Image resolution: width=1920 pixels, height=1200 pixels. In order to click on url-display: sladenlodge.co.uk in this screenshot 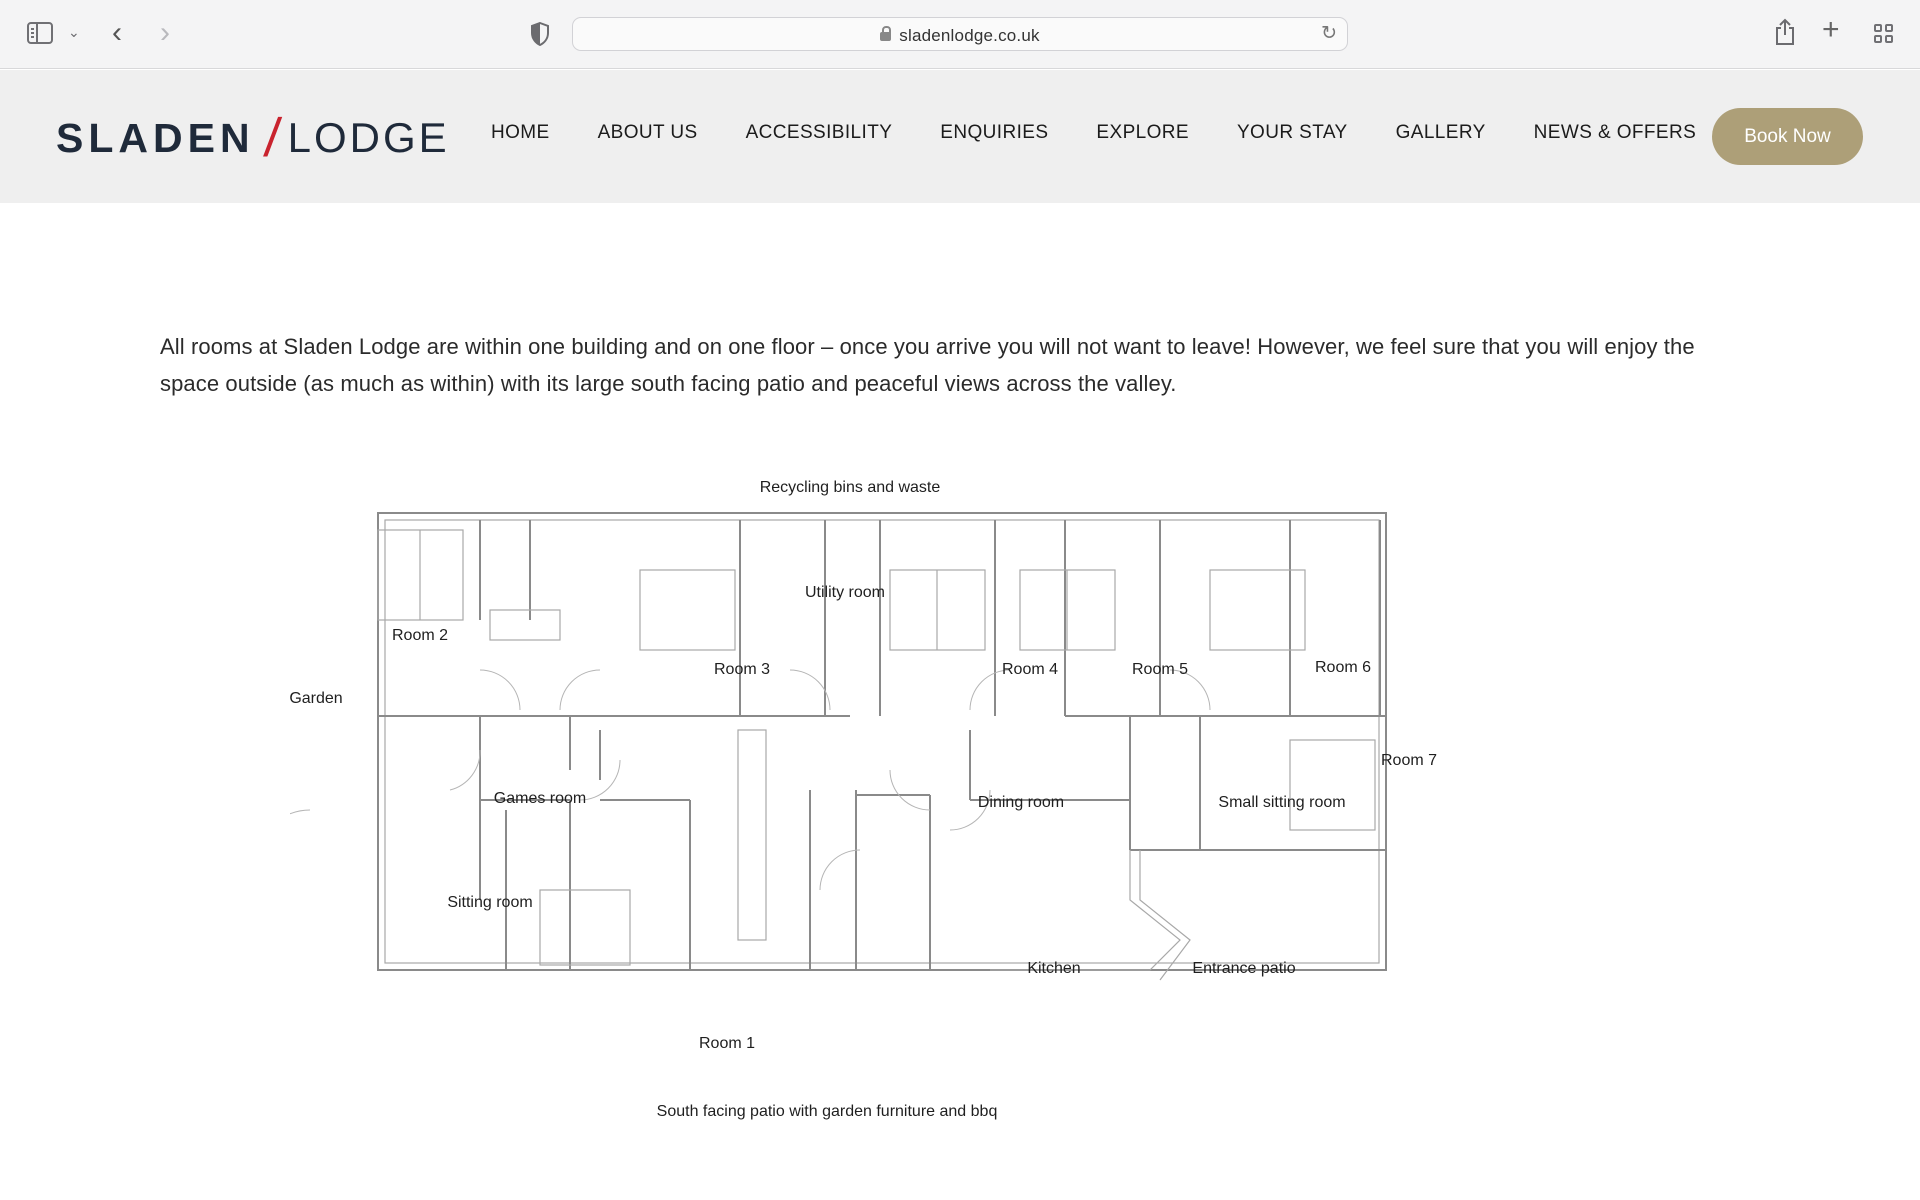, I will do `click(960, 36)`.